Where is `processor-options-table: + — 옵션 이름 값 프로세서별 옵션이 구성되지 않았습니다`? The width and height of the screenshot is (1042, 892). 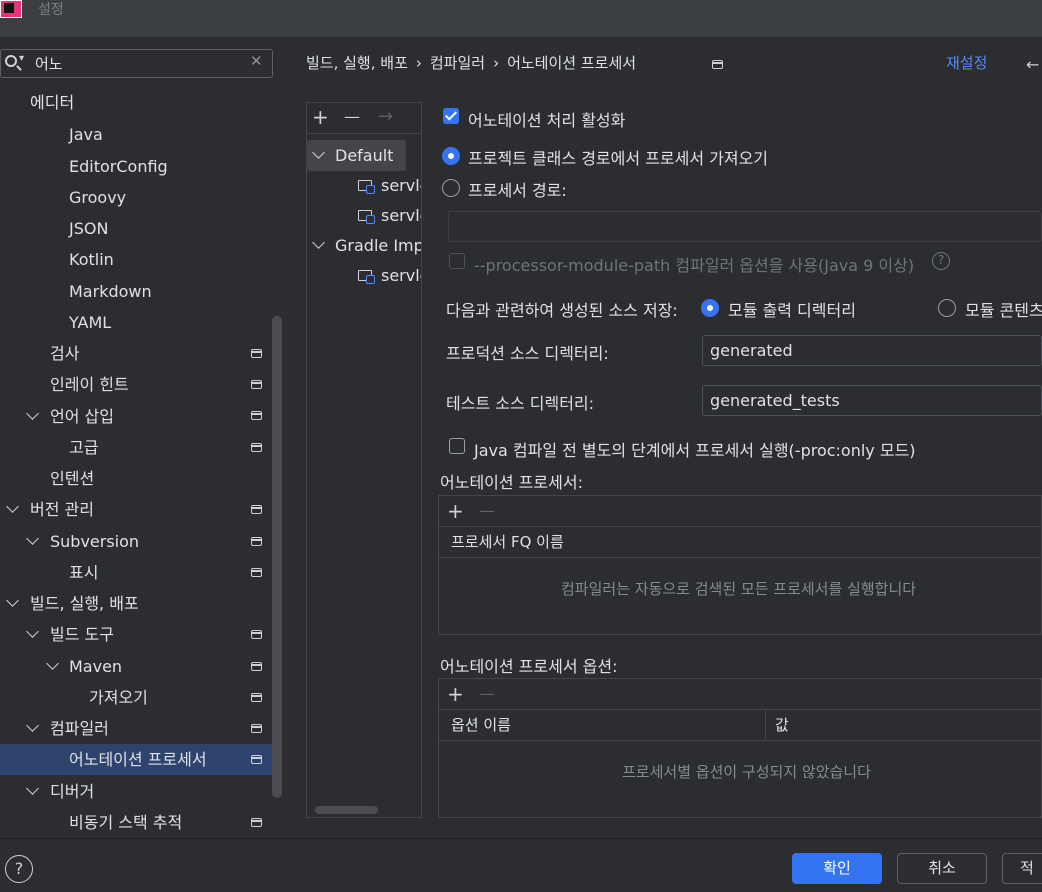
processor-options-table: + — 옵션 이름 값 프로세서별 옵션이 구성되지 않았습니다 is located at coordinates (740, 748).